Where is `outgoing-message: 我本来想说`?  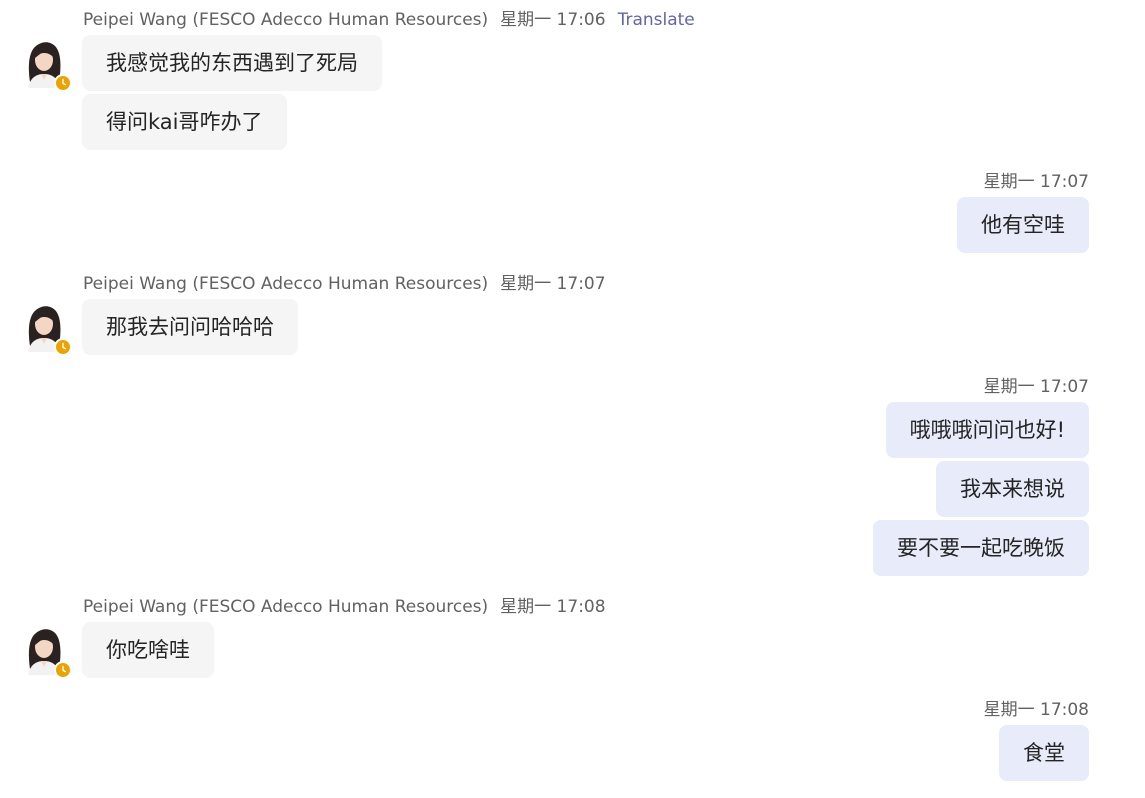
outgoing-message: 我本来想说 is located at coordinates (1012, 489).